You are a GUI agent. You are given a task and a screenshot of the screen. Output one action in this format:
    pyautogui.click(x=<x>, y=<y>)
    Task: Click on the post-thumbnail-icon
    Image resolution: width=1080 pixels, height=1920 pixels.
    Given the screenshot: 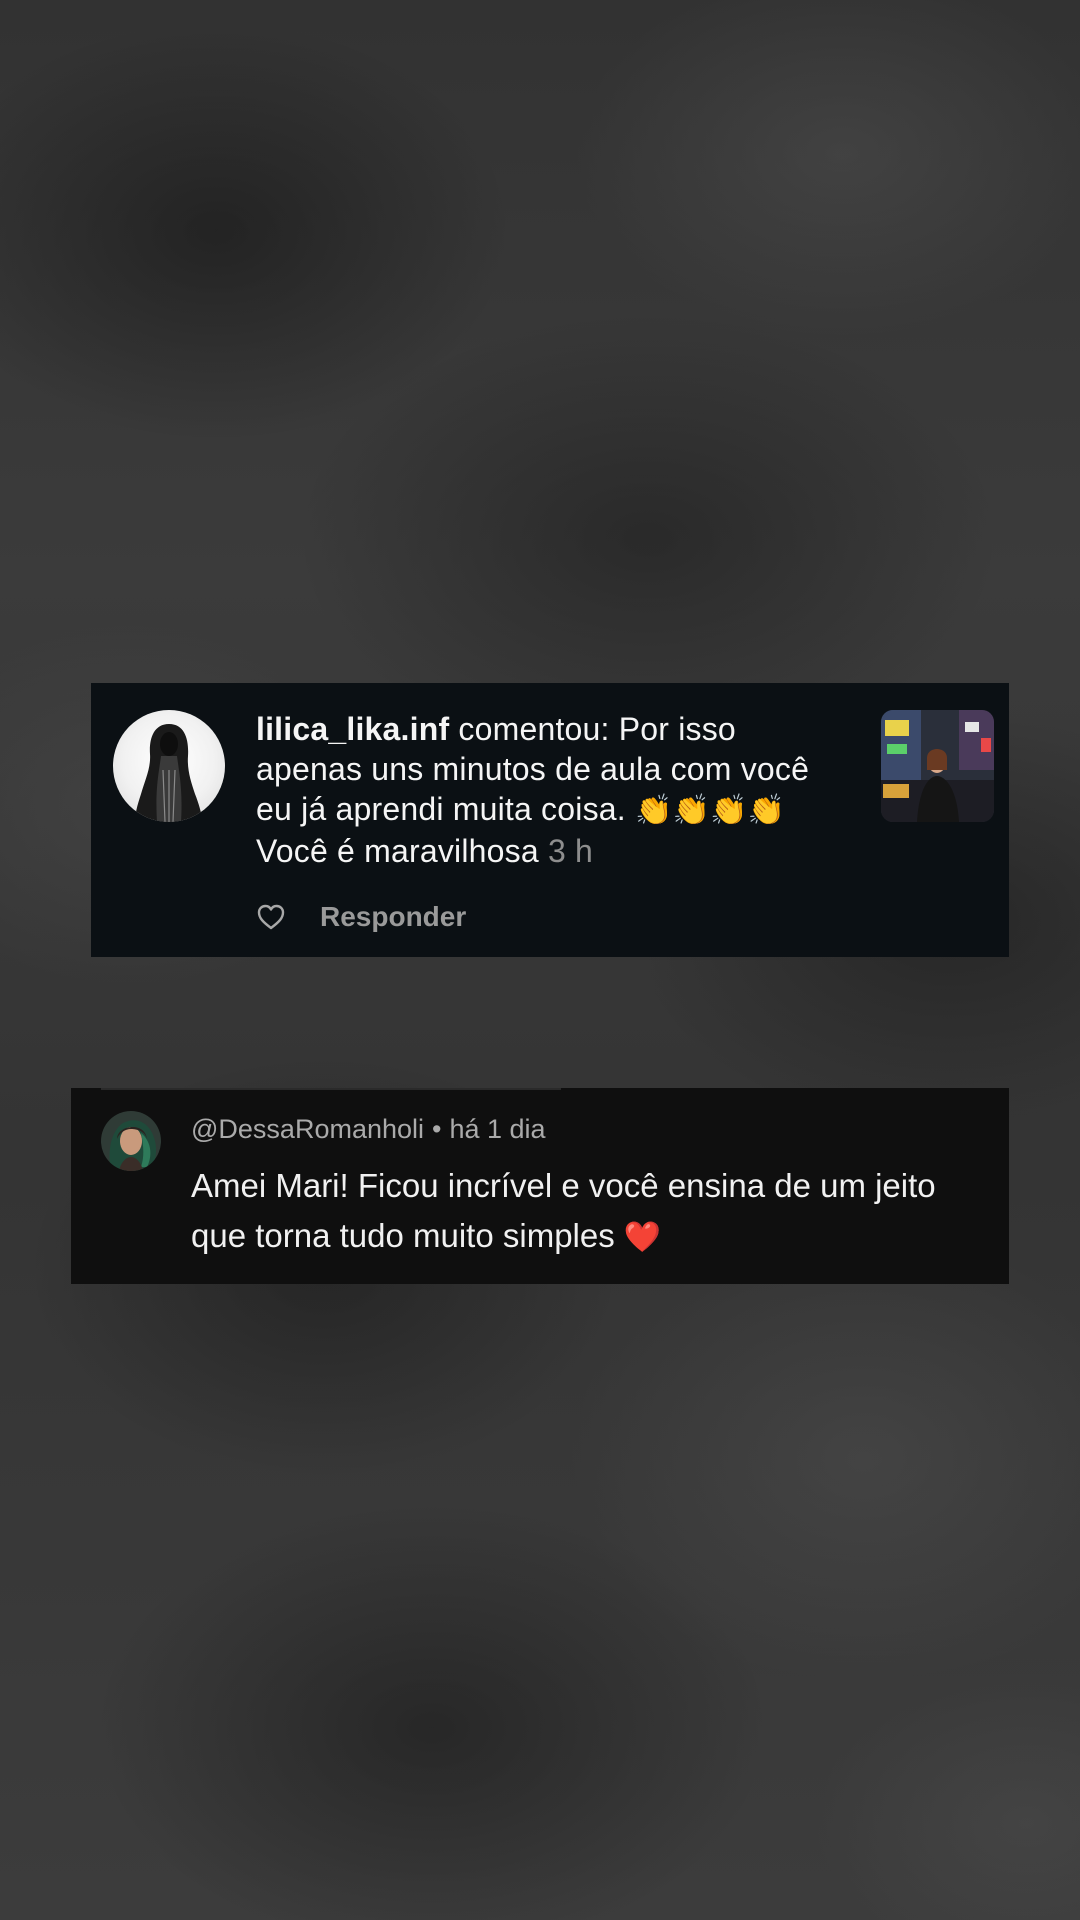 What is the action you would take?
    pyautogui.click(x=937, y=766)
    